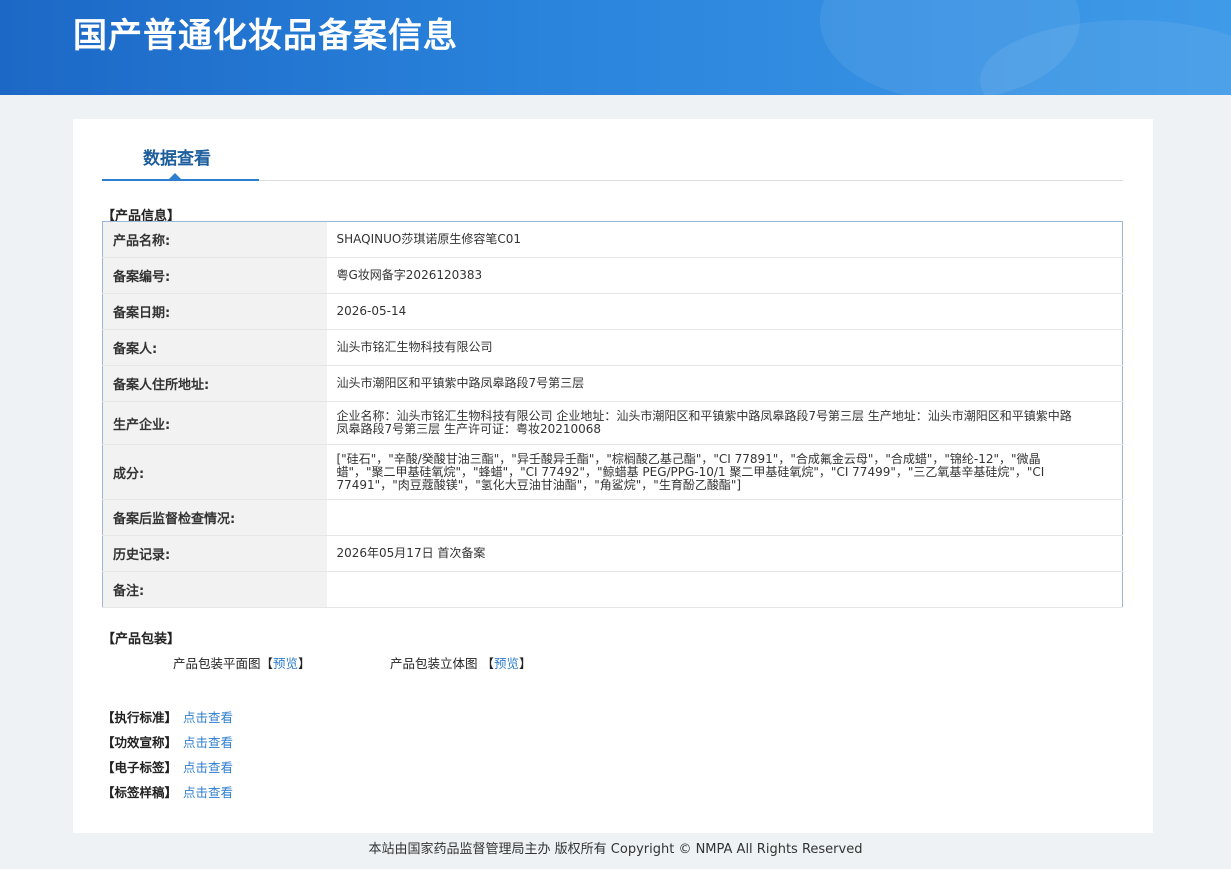 Image resolution: width=1231 pixels, height=869 pixels. Describe the element at coordinates (214, 517) in the screenshot. I see `row-label: 备案后监督检查情况:` at that location.